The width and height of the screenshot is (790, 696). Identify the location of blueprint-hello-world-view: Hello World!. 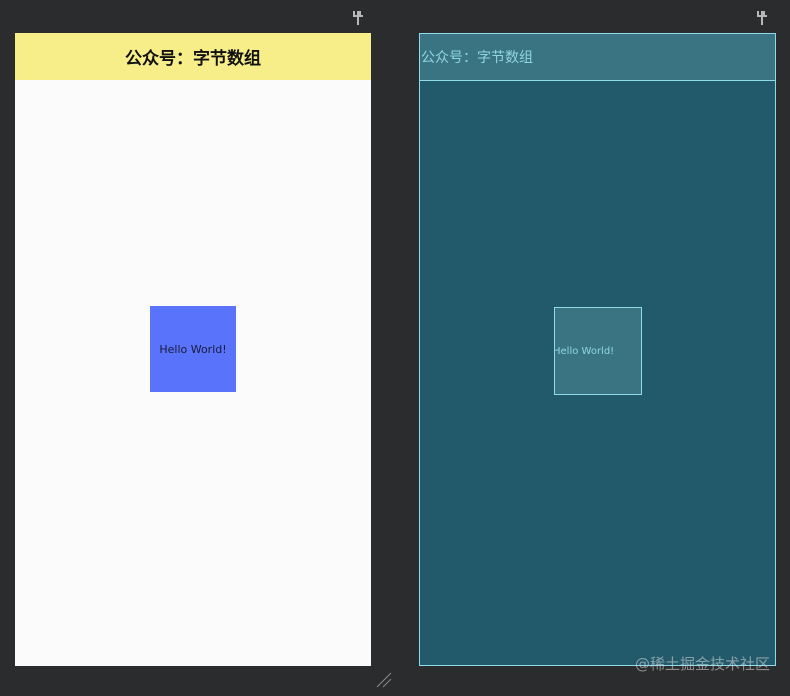
(597, 351).